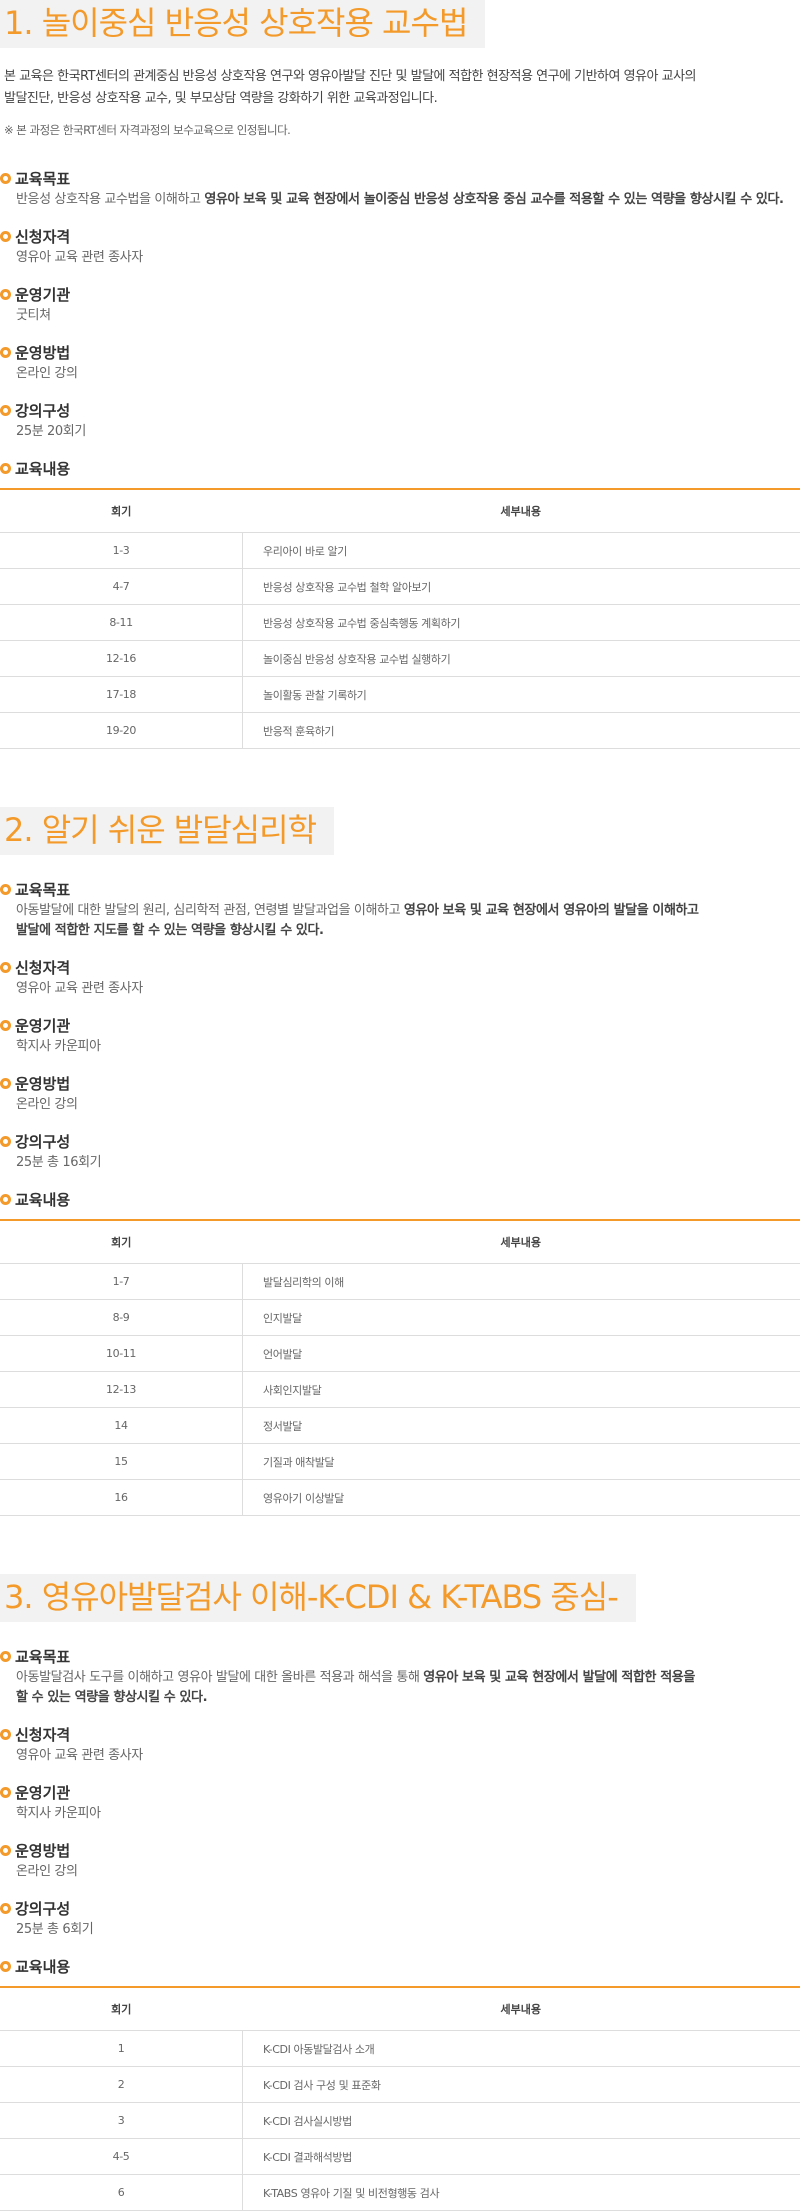 This screenshot has width=800, height=2211. What do you see at coordinates (400, 1390) in the screenshot?
I see `table-row: 12-13사회인지발달` at bounding box center [400, 1390].